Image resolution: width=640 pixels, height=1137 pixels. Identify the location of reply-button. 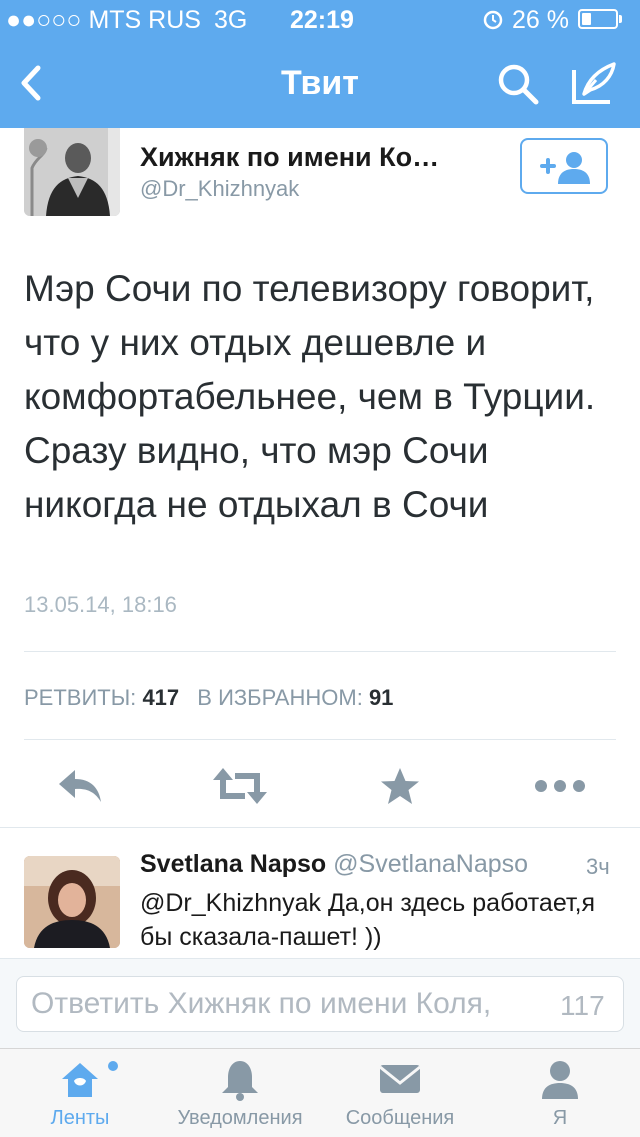
(80, 786).